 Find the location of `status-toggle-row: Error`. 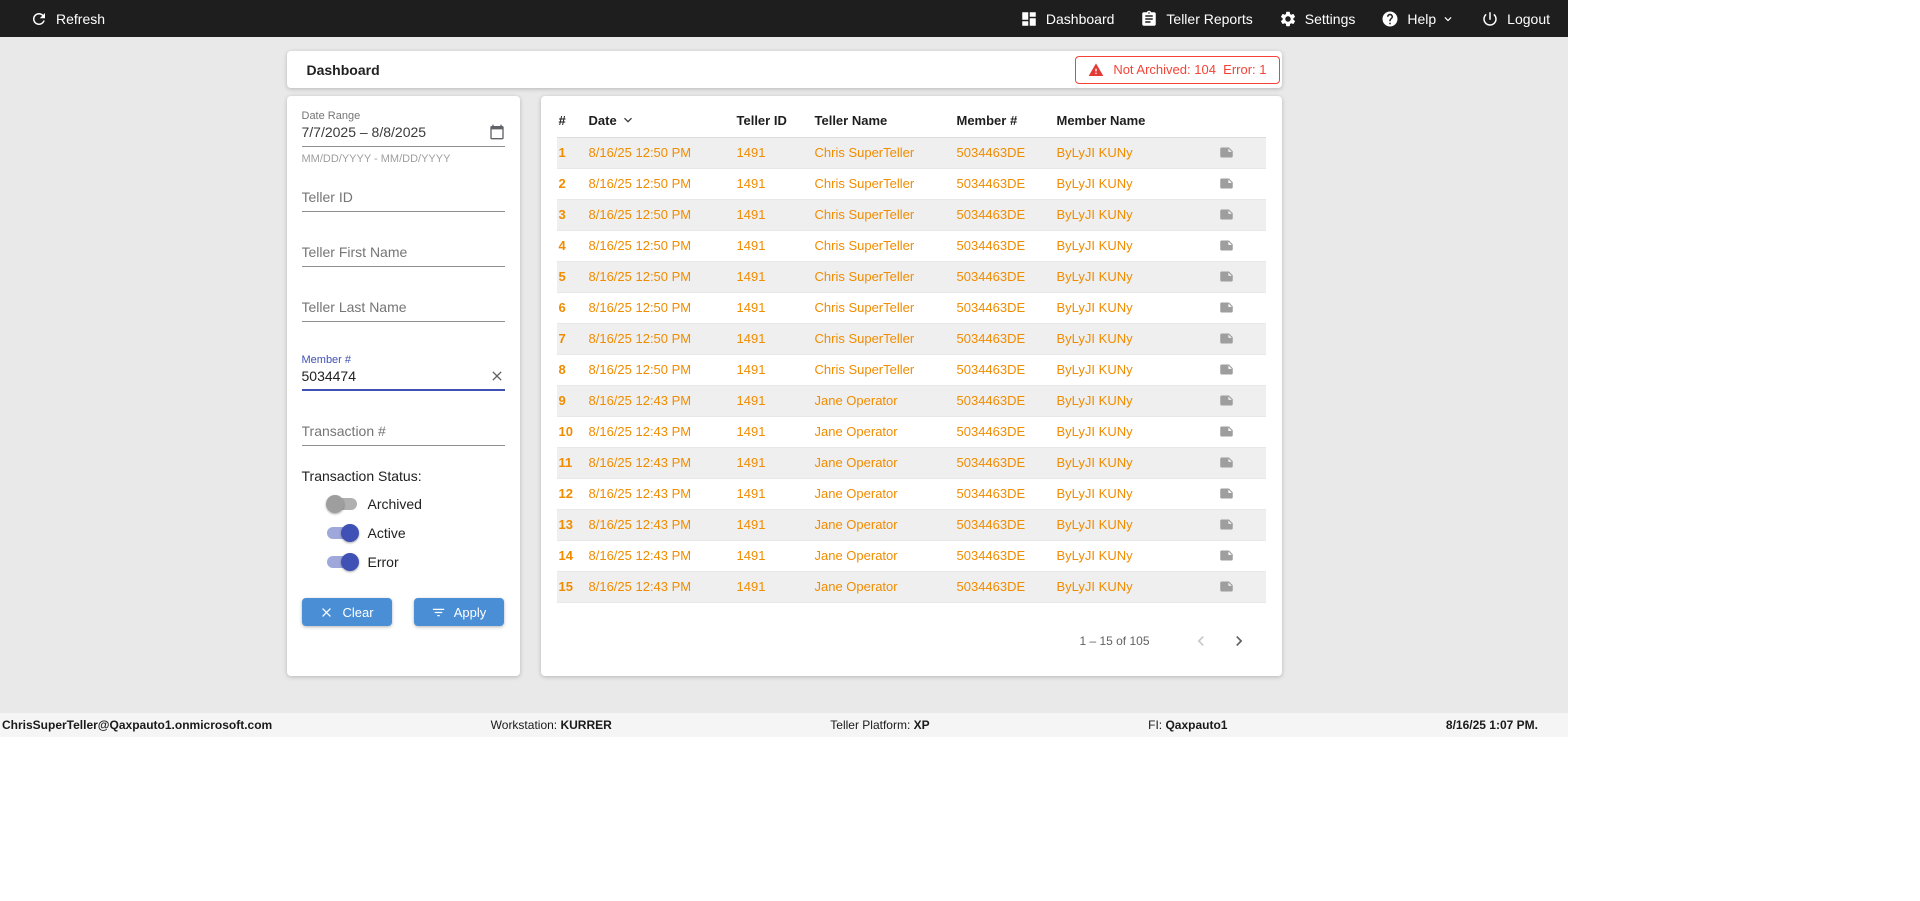

status-toggle-row: Error is located at coordinates (415, 562).